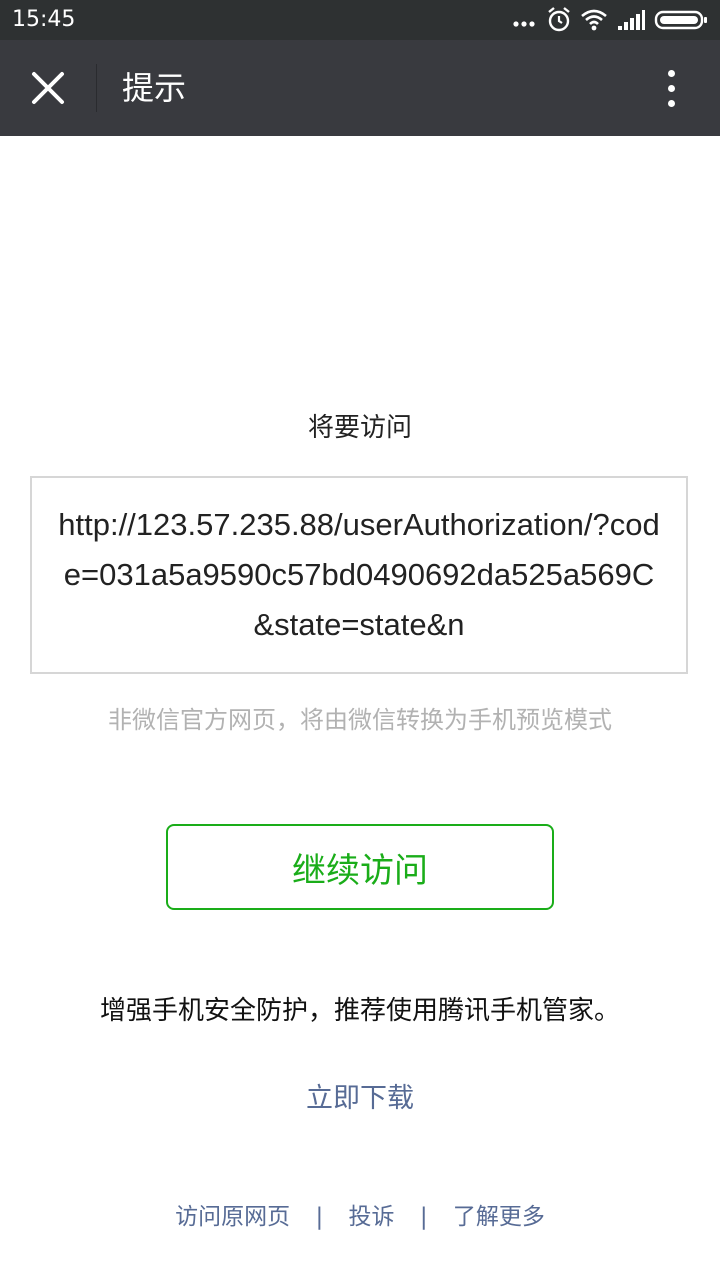 The image size is (720, 1280). I want to click on footer-links: 访问原网页 | 投诉 | 了解更多, so click(360, 1217).